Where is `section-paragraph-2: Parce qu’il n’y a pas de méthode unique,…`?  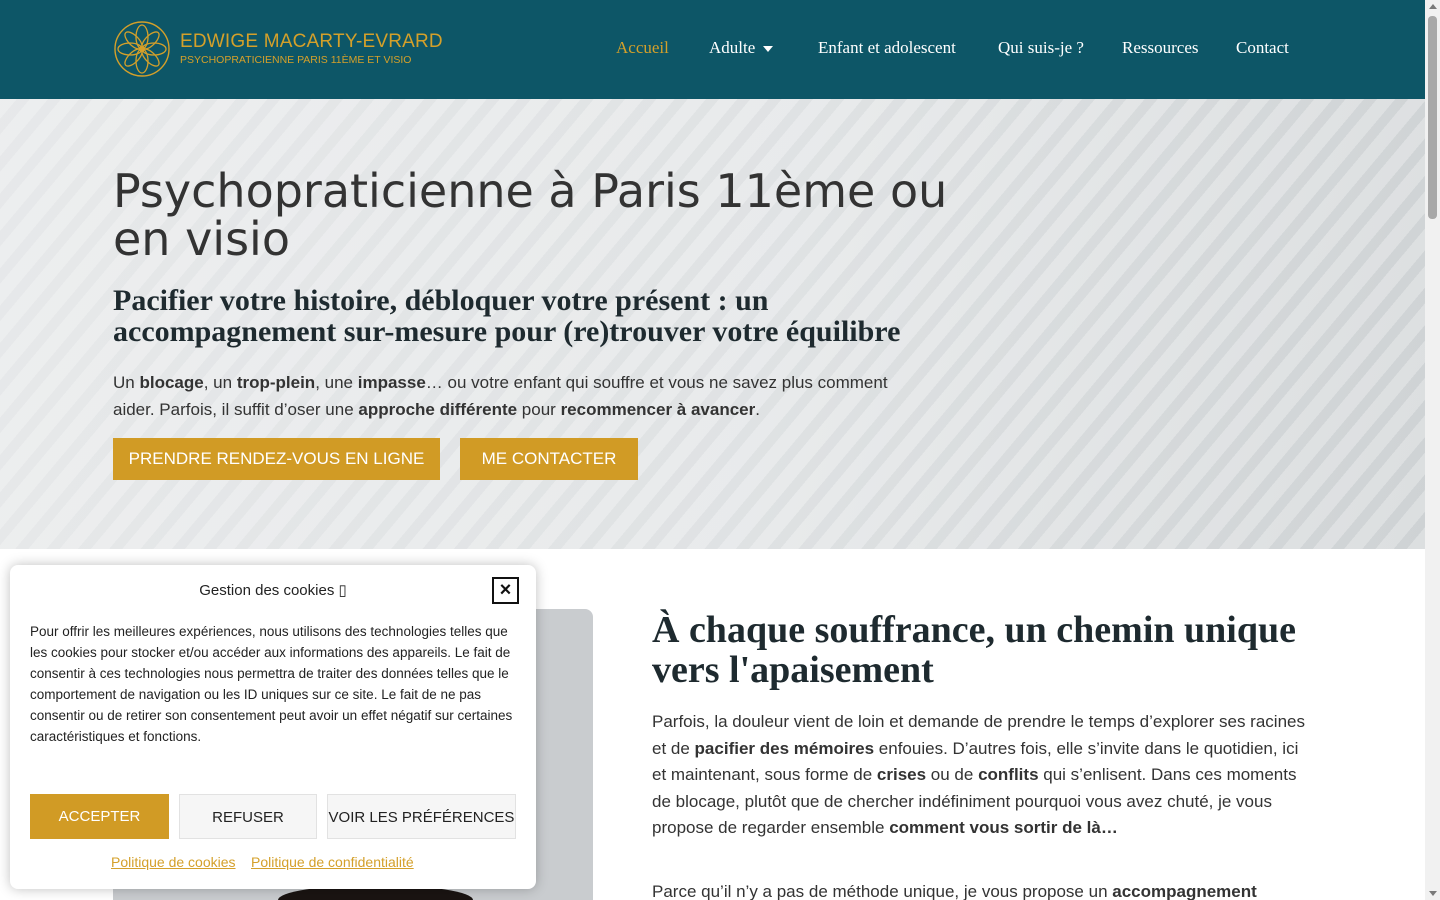 section-paragraph-2: Parce qu’il n’y a pas de méthode unique,… is located at coordinates (954, 891).